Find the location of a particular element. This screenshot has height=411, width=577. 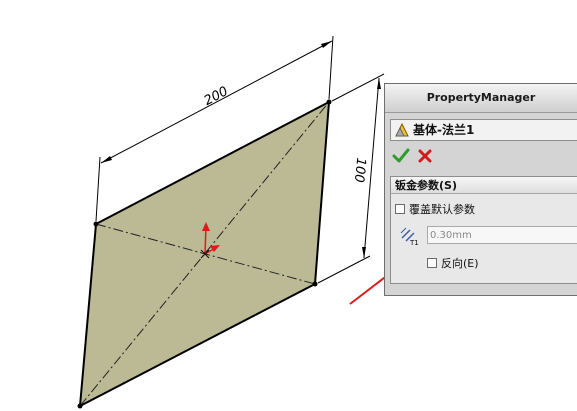

override-default-label: 覆盖默认参数 is located at coordinates (442, 209).